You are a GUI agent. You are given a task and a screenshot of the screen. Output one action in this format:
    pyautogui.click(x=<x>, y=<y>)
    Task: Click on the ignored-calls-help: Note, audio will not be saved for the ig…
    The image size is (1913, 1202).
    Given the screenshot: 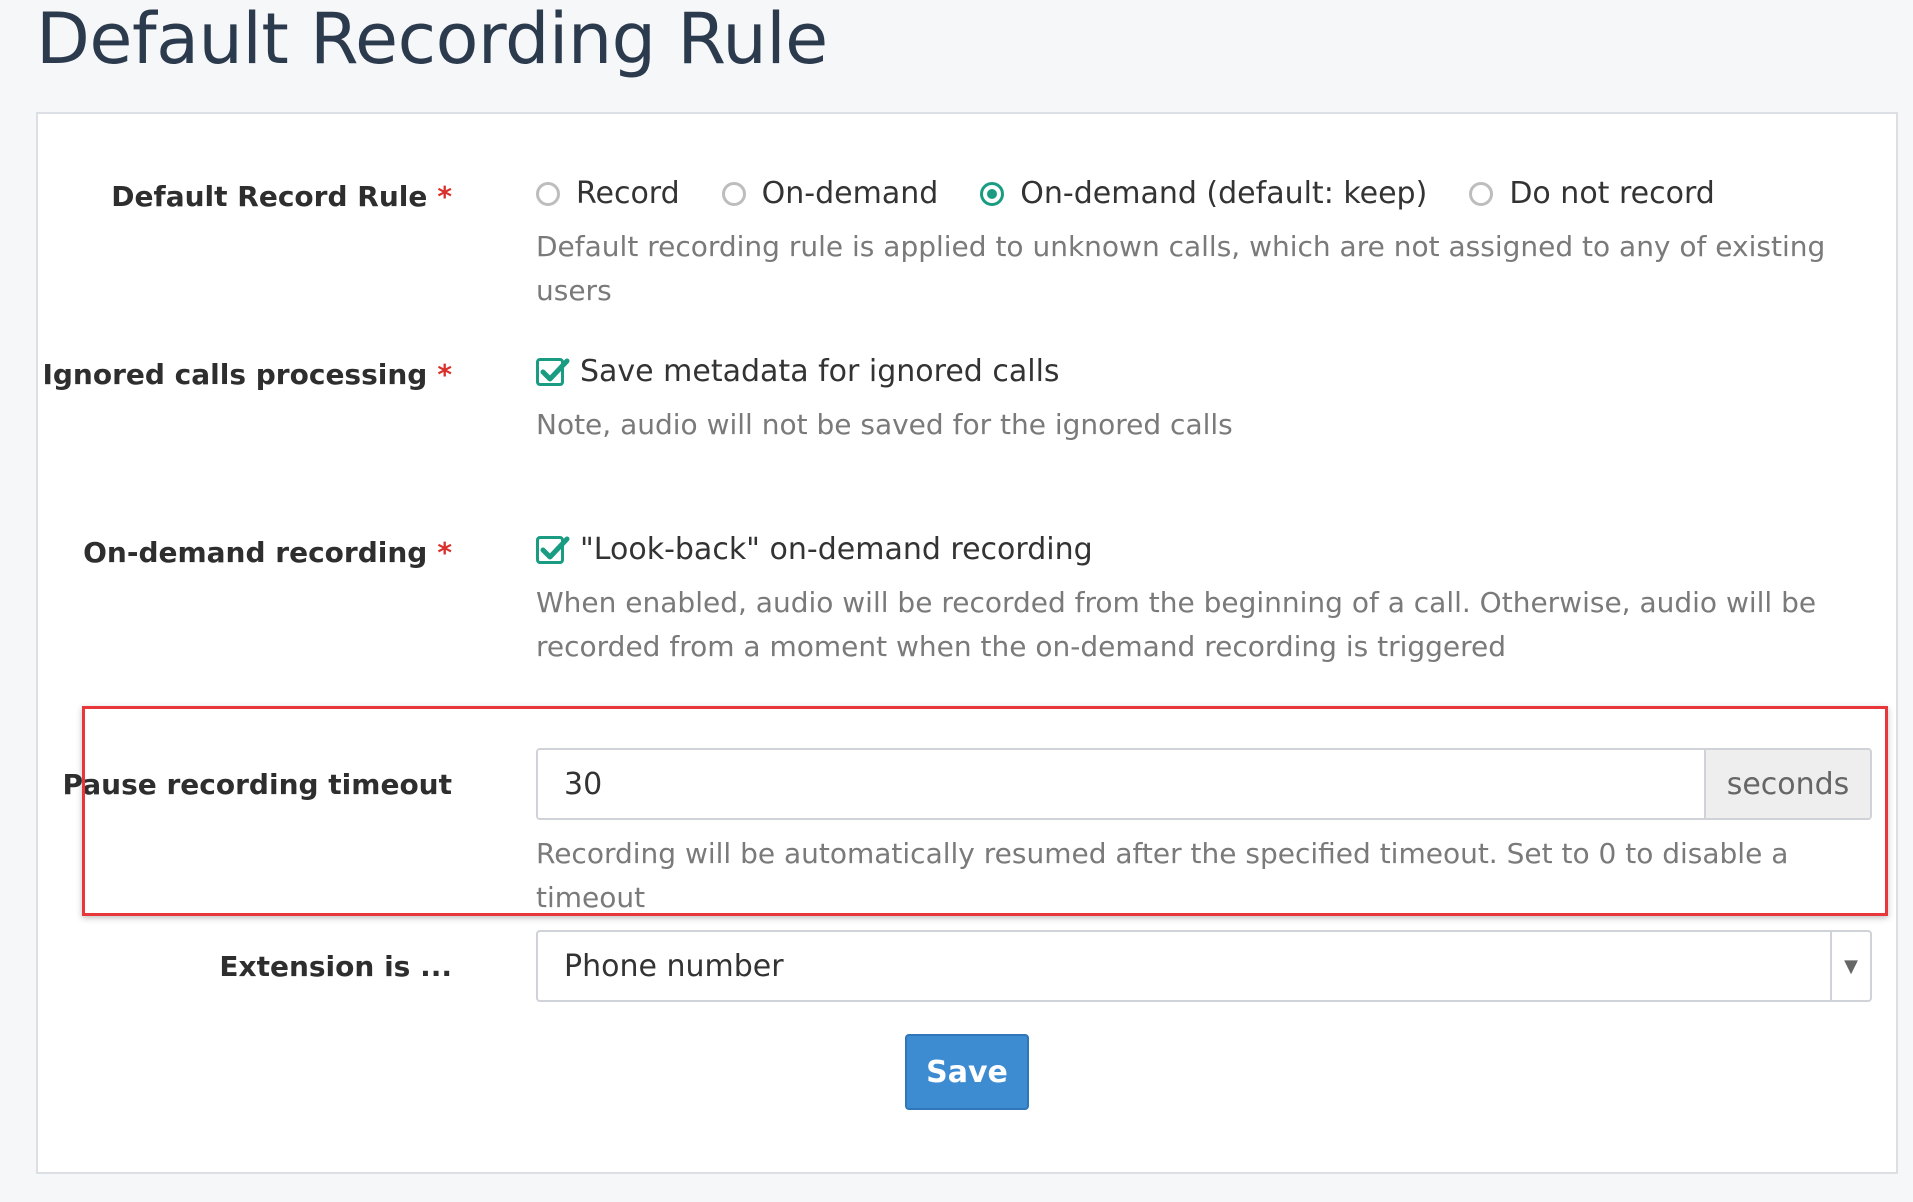 What is the action you would take?
    pyautogui.click(x=884, y=424)
    